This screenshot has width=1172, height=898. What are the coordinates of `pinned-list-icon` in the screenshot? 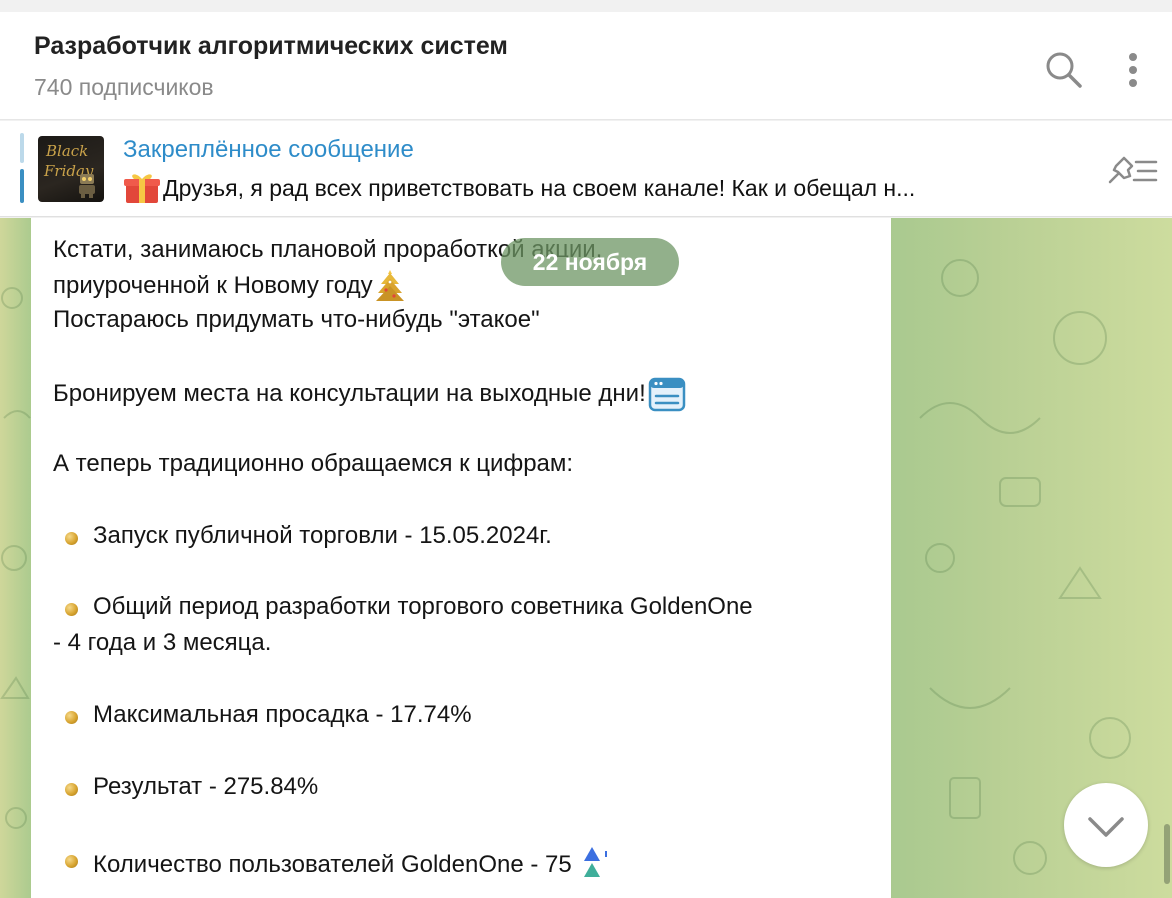 It's located at (1132, 170).